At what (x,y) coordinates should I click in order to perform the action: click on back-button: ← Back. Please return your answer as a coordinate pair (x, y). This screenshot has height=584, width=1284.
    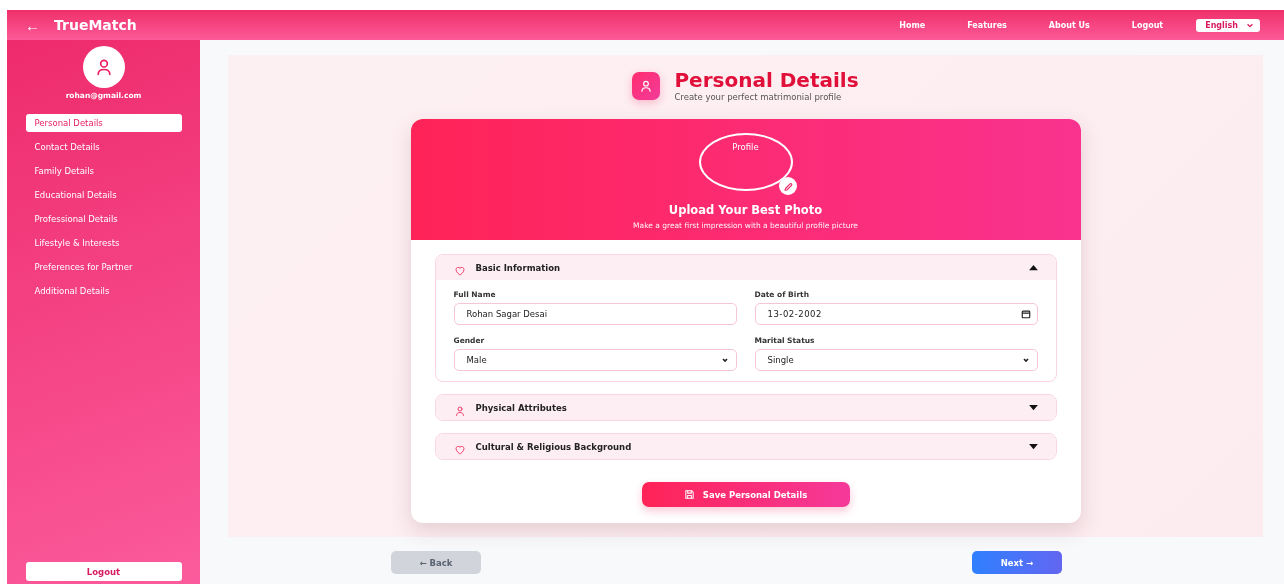
    Looking at the image, I should click on (436, 562).